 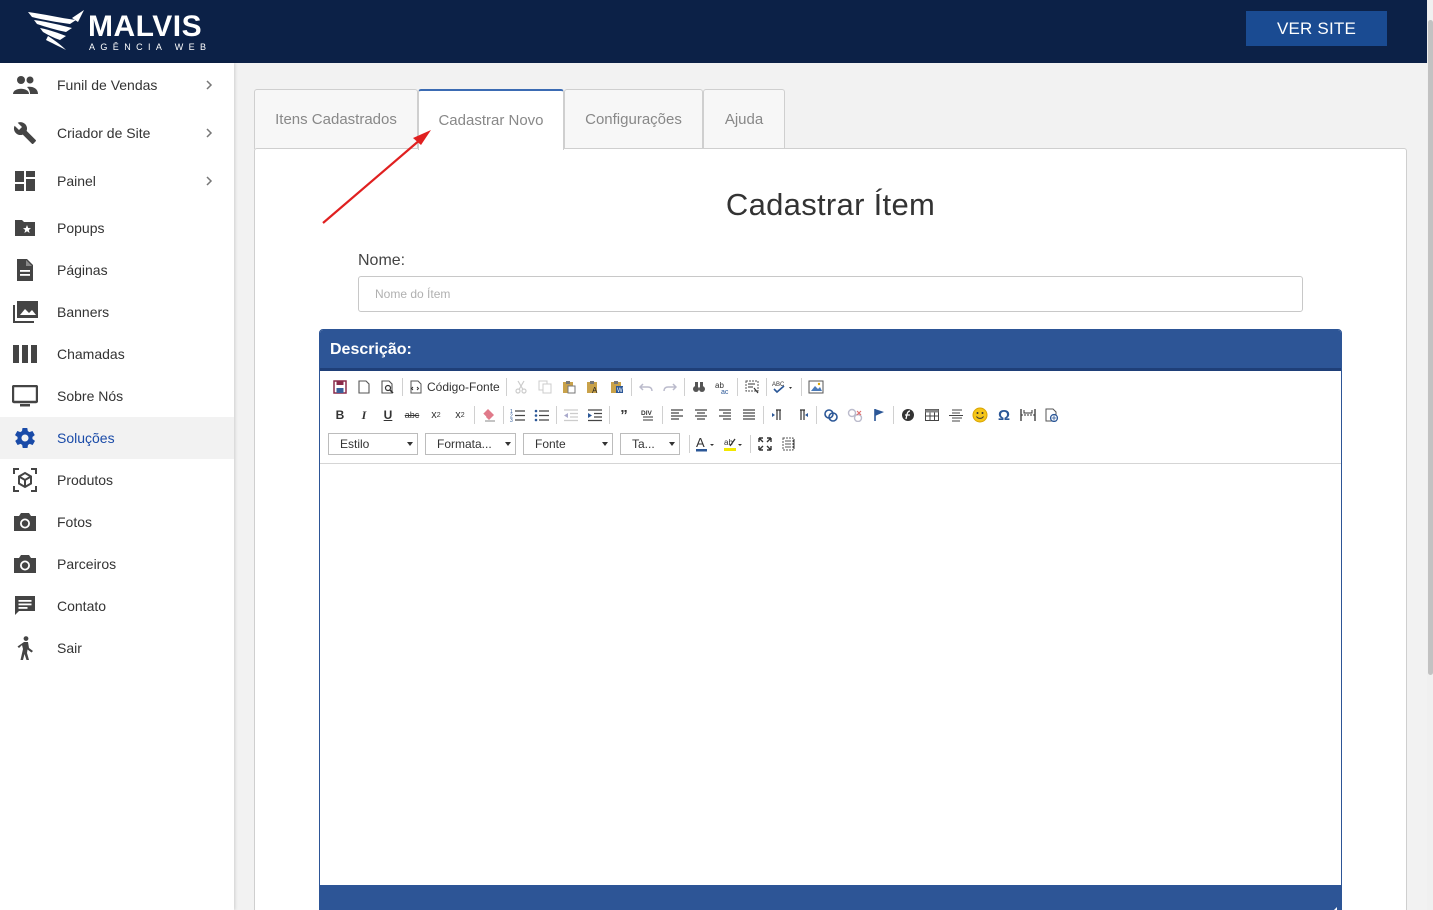 What do you see at coordinates (571, 415) in the screenshot?
I see `outdent-icon` at bounding box center [571, 415].